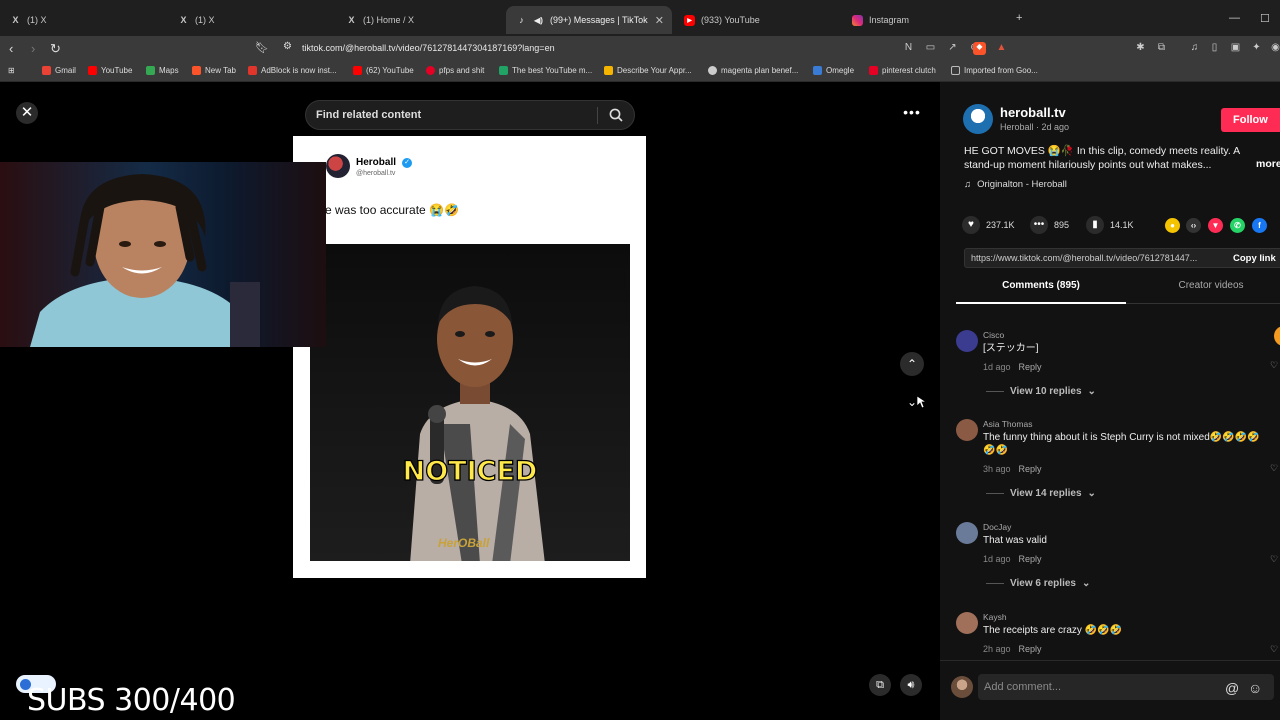 The width and height of the screenshot is (1280, 720). What do you see at coordinates (908, 48) in the screenshot?
I see `reader-icon: N` at bounding box center [908, 48].